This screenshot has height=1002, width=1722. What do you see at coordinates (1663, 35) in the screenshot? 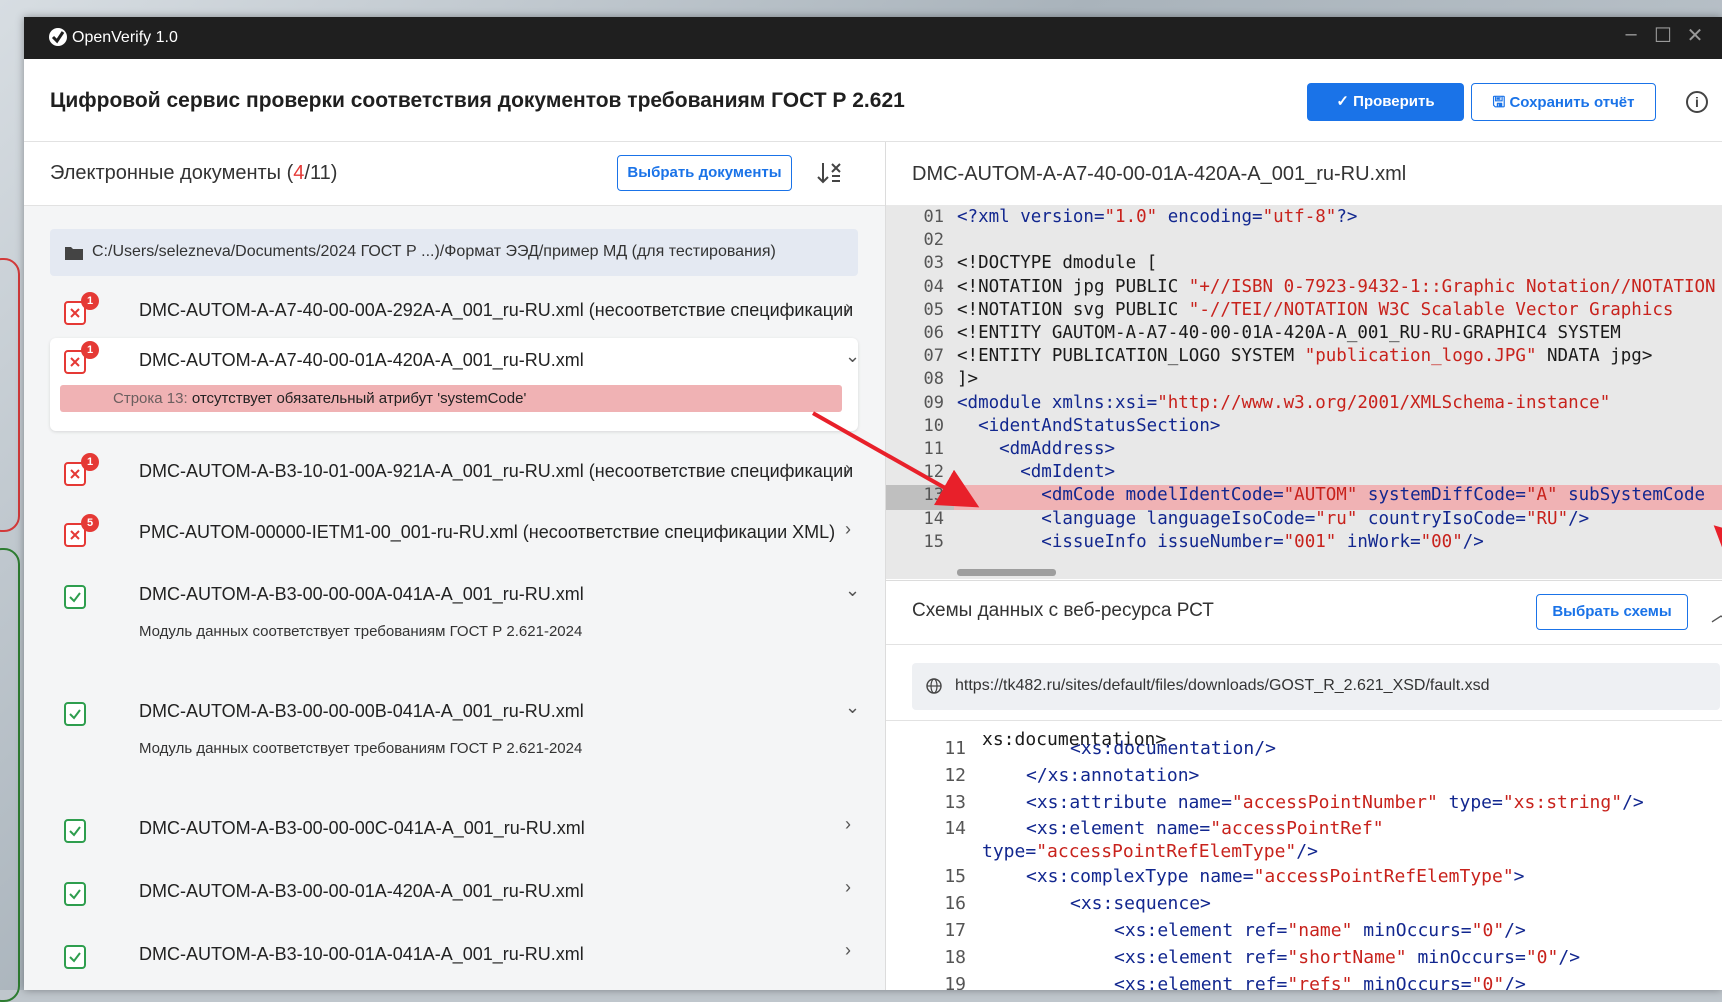
I see `maximize-button: ☐` at bounding box center [1663, 35].